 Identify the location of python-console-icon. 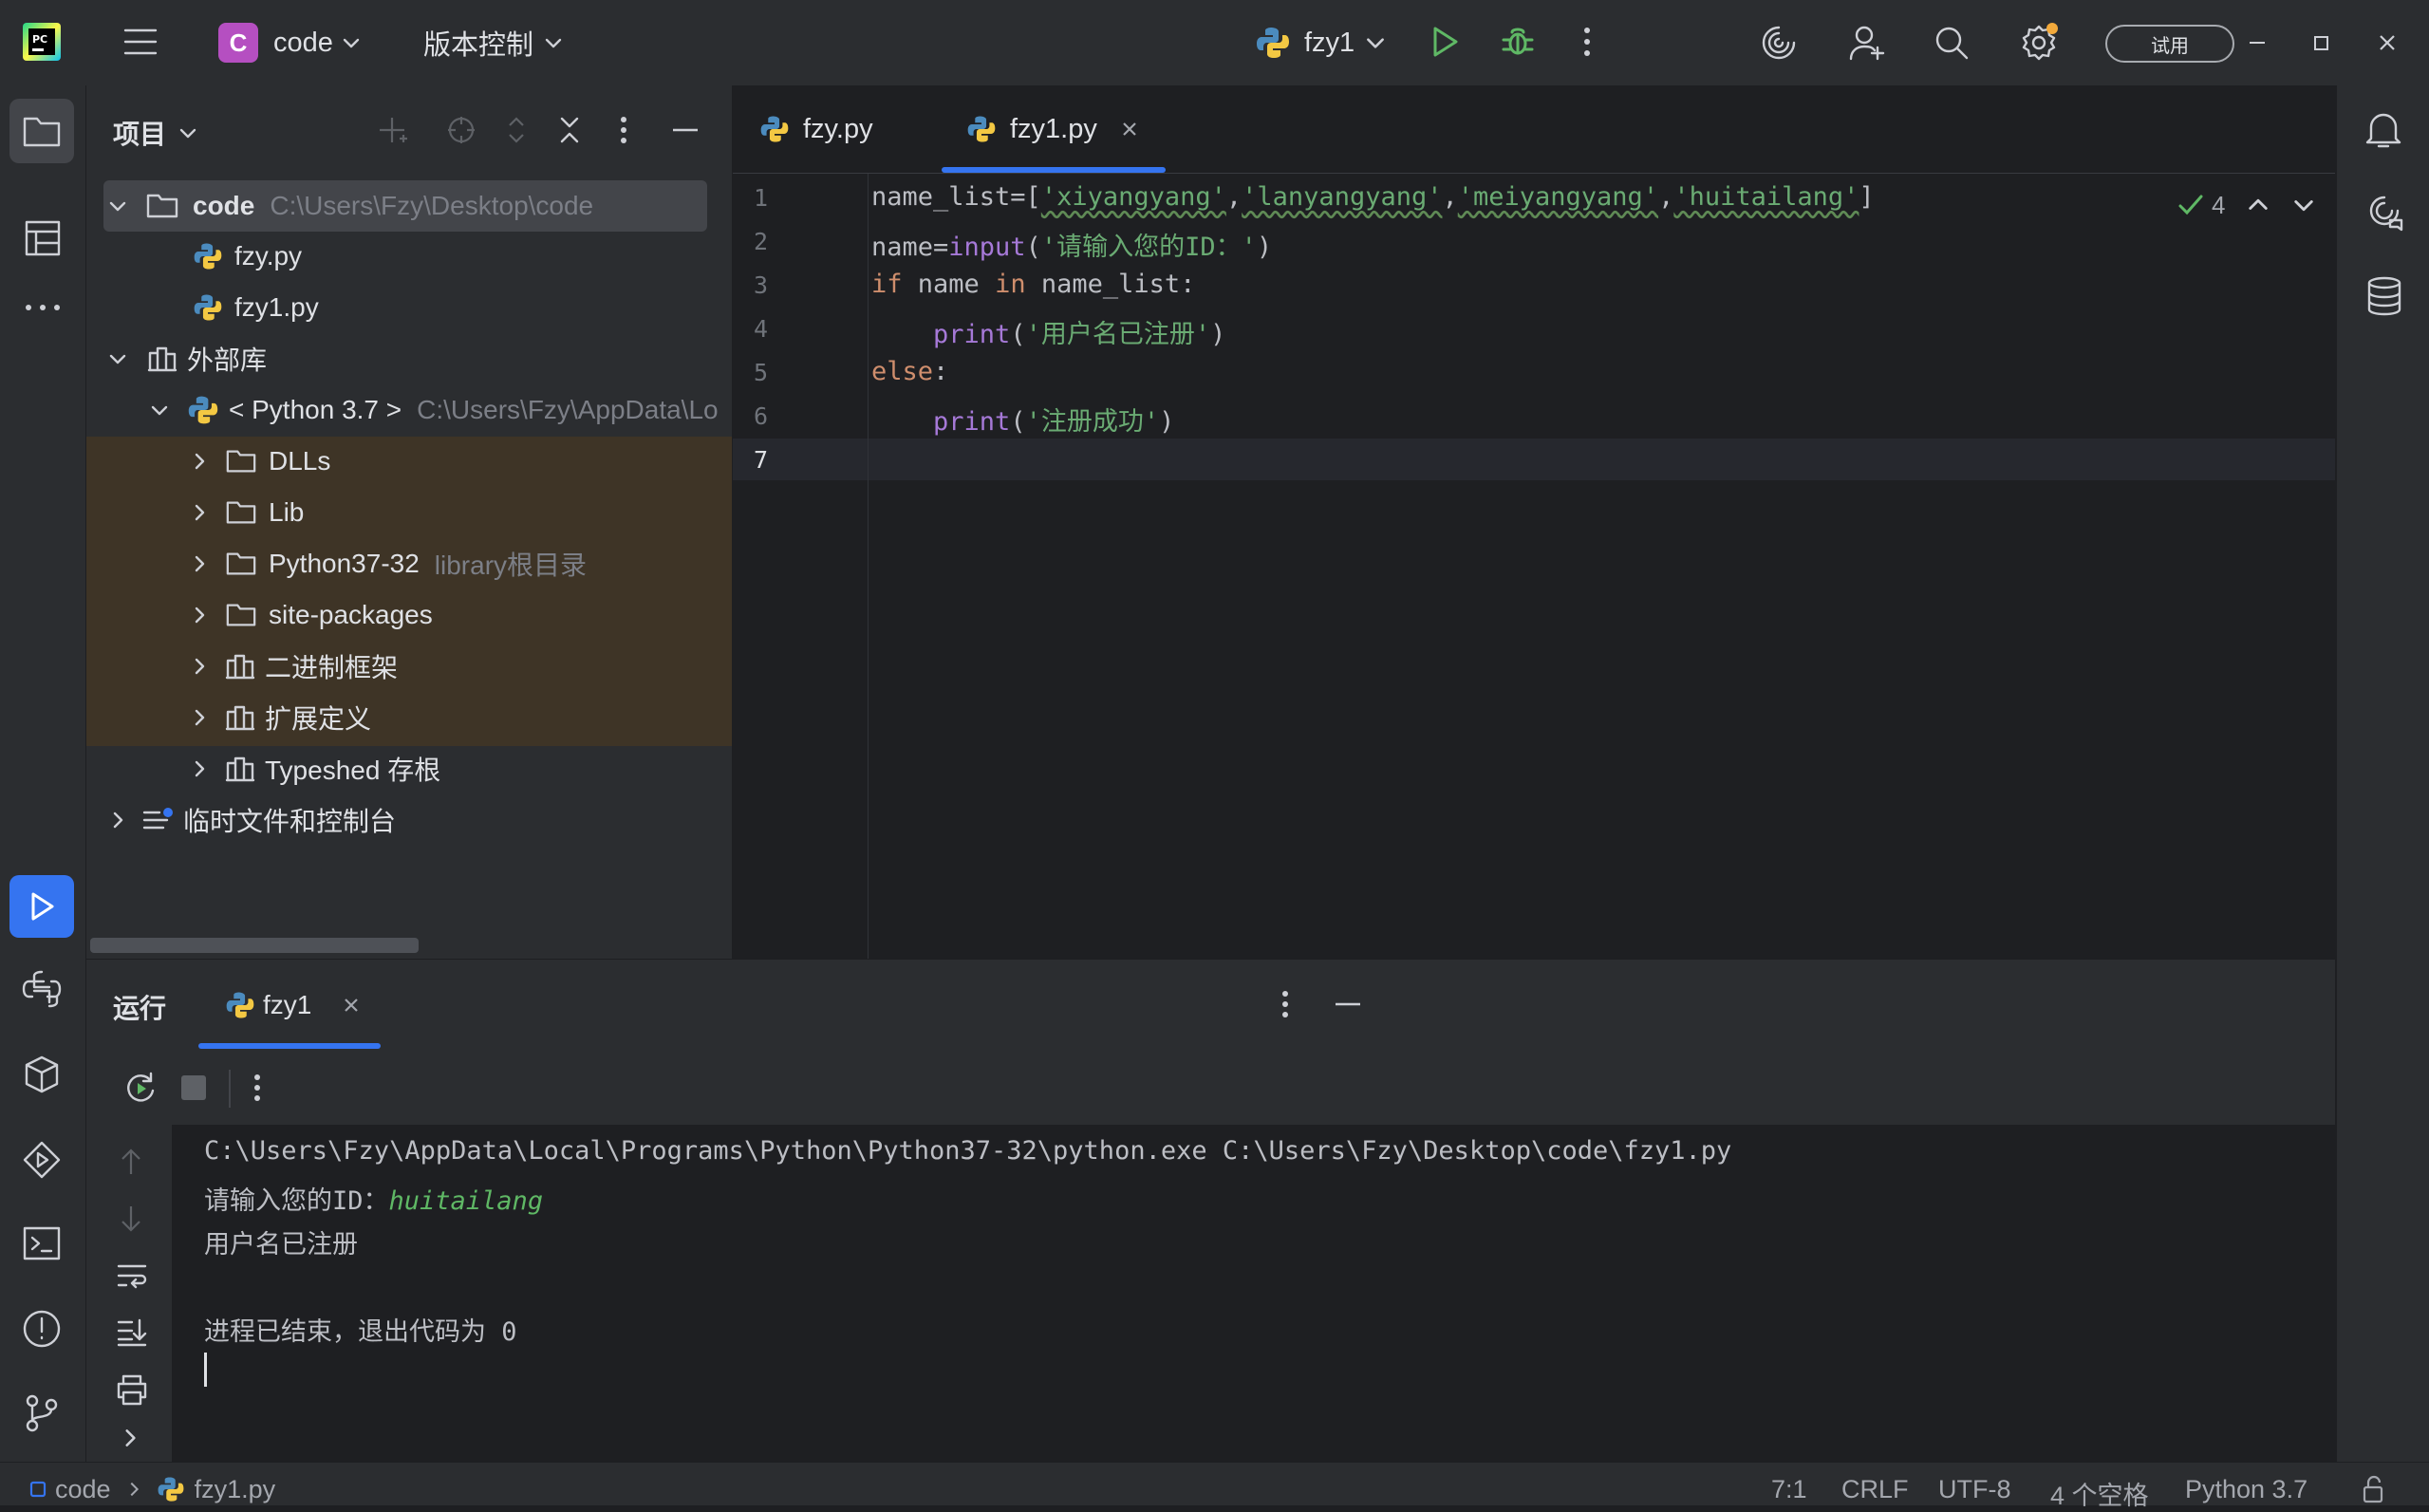
(42, 989).